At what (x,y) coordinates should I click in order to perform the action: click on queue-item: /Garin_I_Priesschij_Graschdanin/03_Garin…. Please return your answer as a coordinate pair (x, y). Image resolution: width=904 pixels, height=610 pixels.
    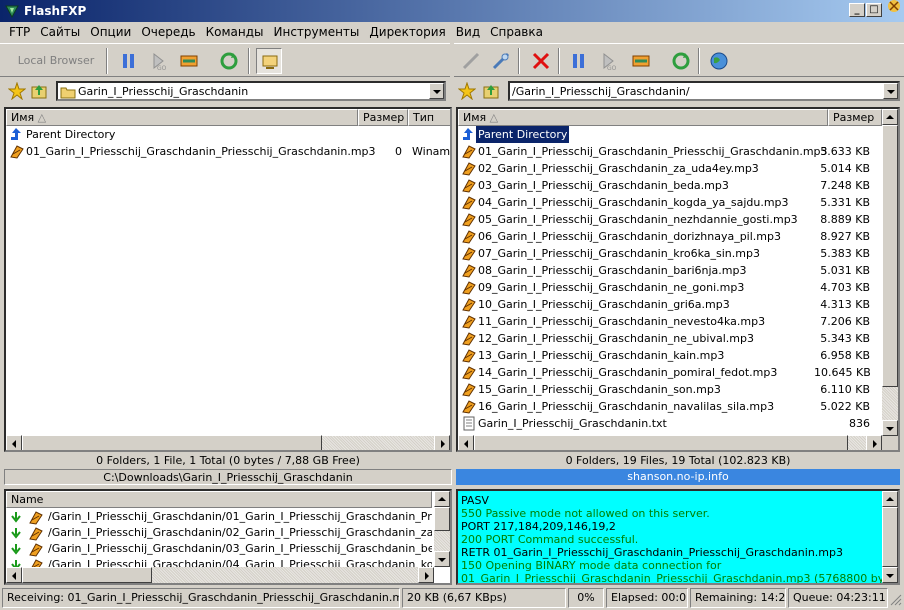
    Looking at the image, I should click on (219, 549).